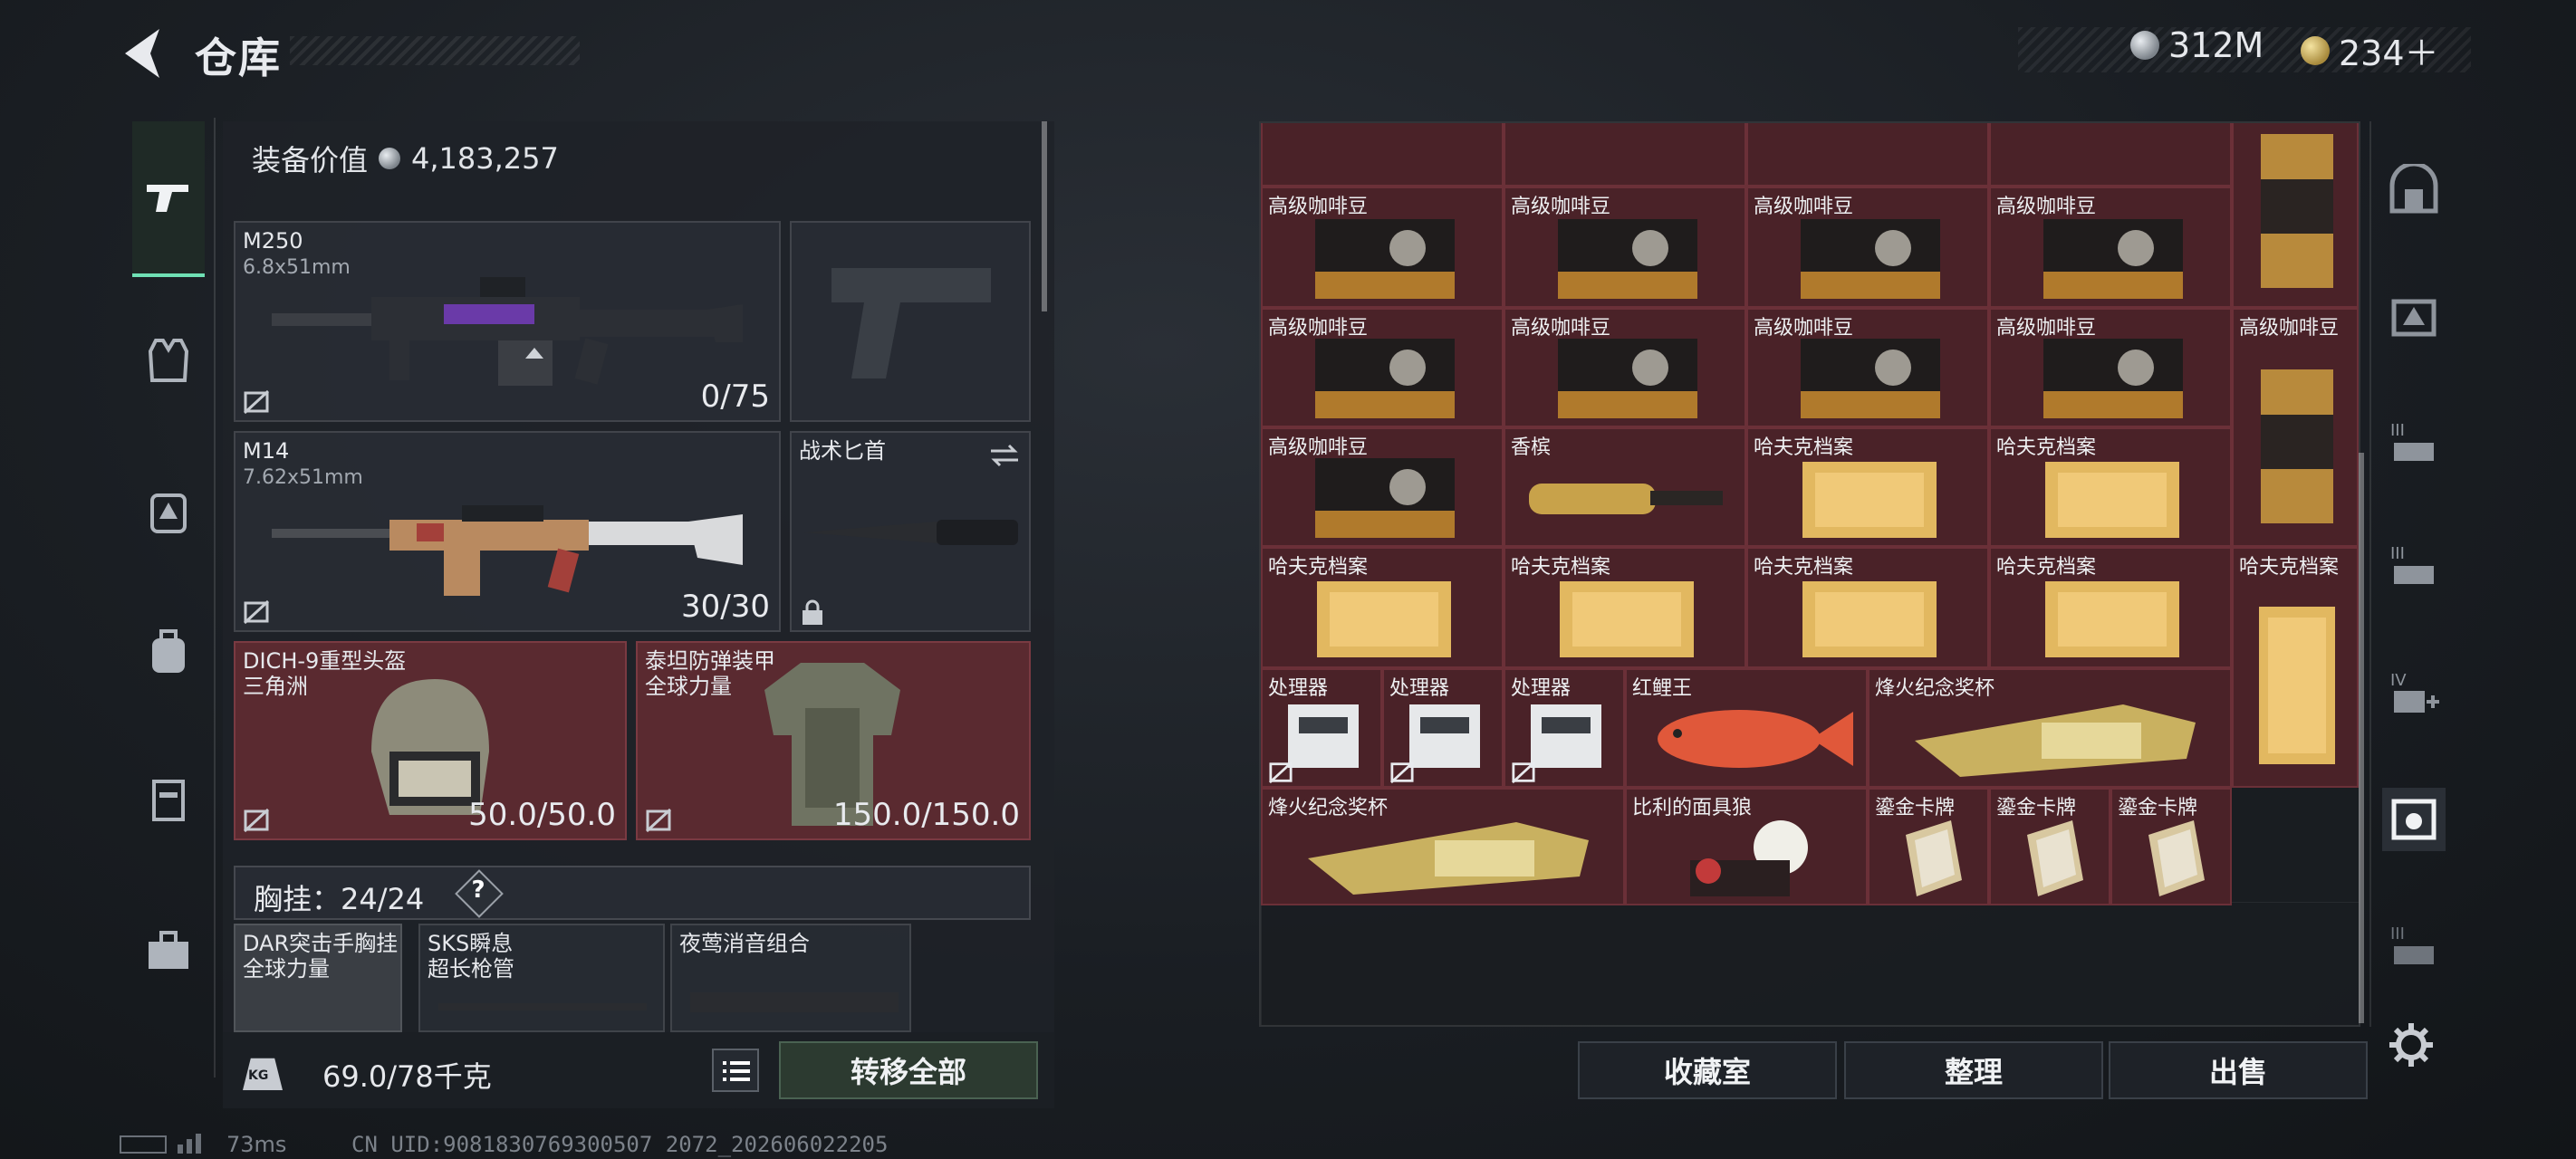 This screenshot has height=1159, width=2576. What do you see at coordinates (168, 652) in the screenshot?
I see `nav-backpack` at bounding box center [168, 652].